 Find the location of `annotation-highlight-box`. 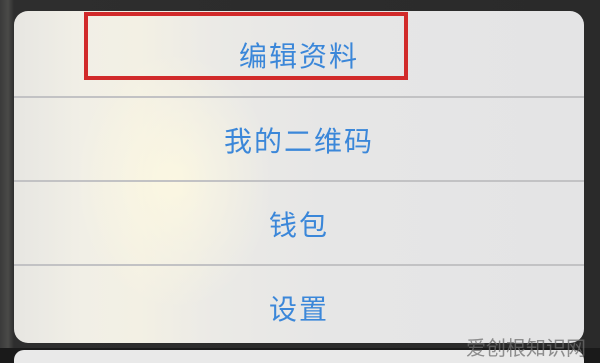

annotation-highlight-box is located at coordinates (246, 46).